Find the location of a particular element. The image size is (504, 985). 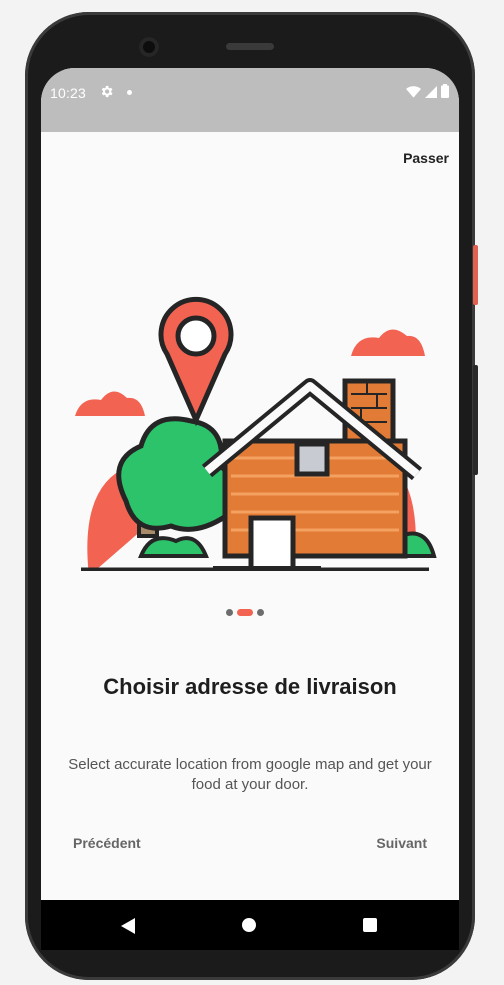

front-camera is located at coordinates (149, 47).